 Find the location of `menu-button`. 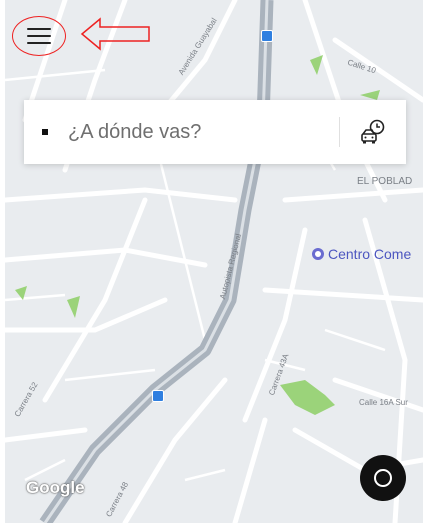

menu-button is located at coordinates (39, 36).